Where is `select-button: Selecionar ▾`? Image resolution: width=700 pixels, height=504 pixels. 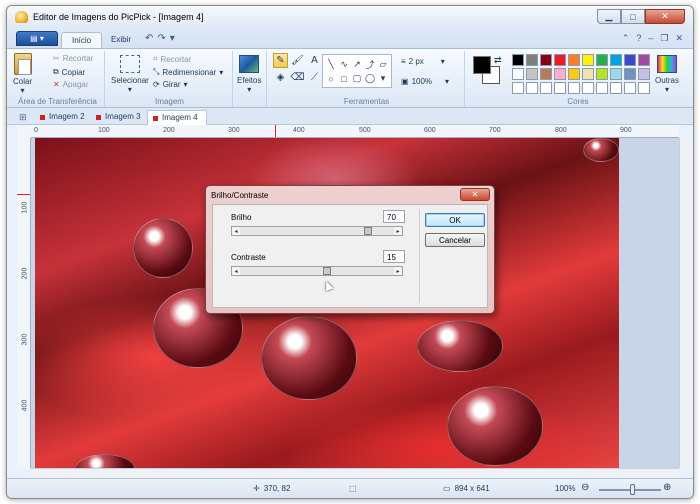
select-button: Selecionar ▾ is located at coordinates (130, 73).